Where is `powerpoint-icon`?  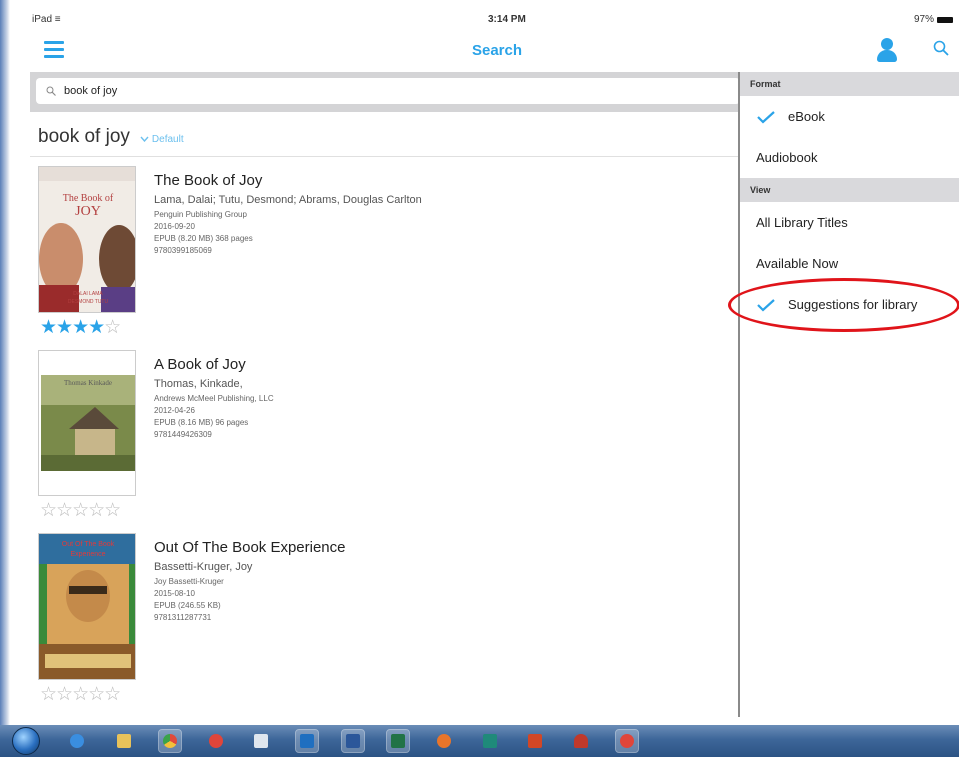 powerpoint-icon is located at coordinates (535, 741).